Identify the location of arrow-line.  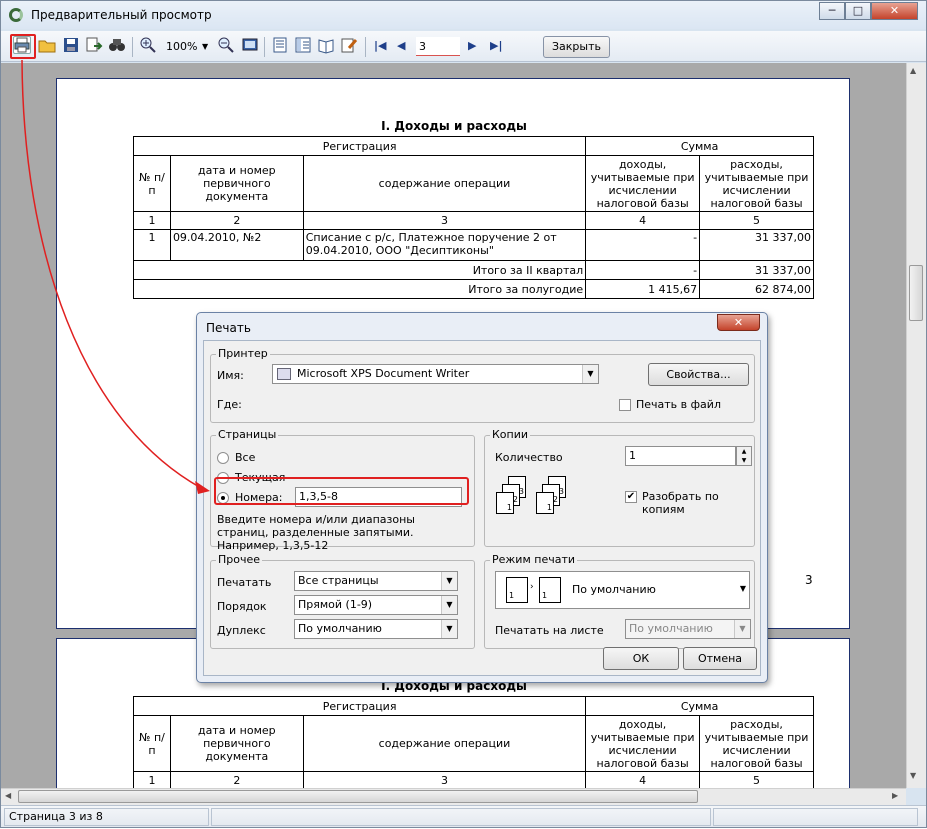
(111, 274).